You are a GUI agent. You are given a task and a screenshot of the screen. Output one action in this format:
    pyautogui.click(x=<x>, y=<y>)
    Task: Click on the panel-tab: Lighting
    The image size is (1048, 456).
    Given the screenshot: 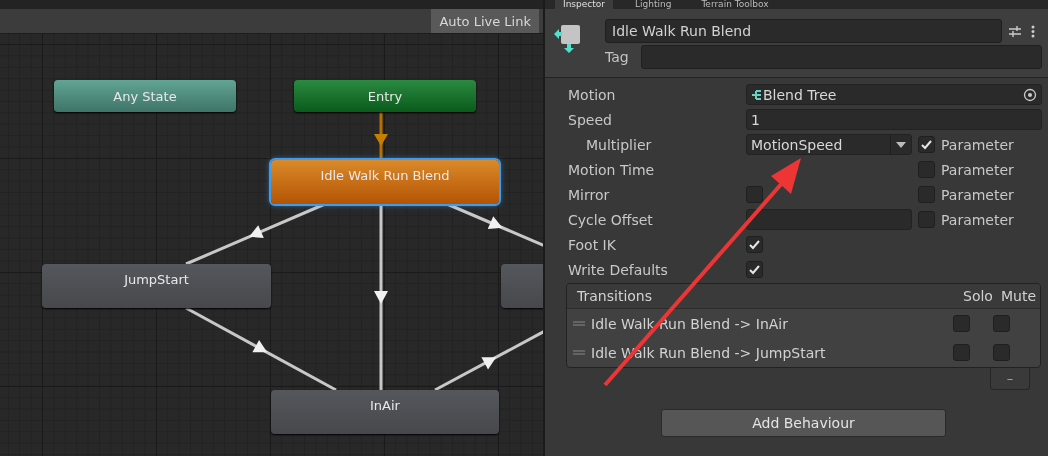 What is the action you would take?
    pyautogui.click(x=653, y=4)
    